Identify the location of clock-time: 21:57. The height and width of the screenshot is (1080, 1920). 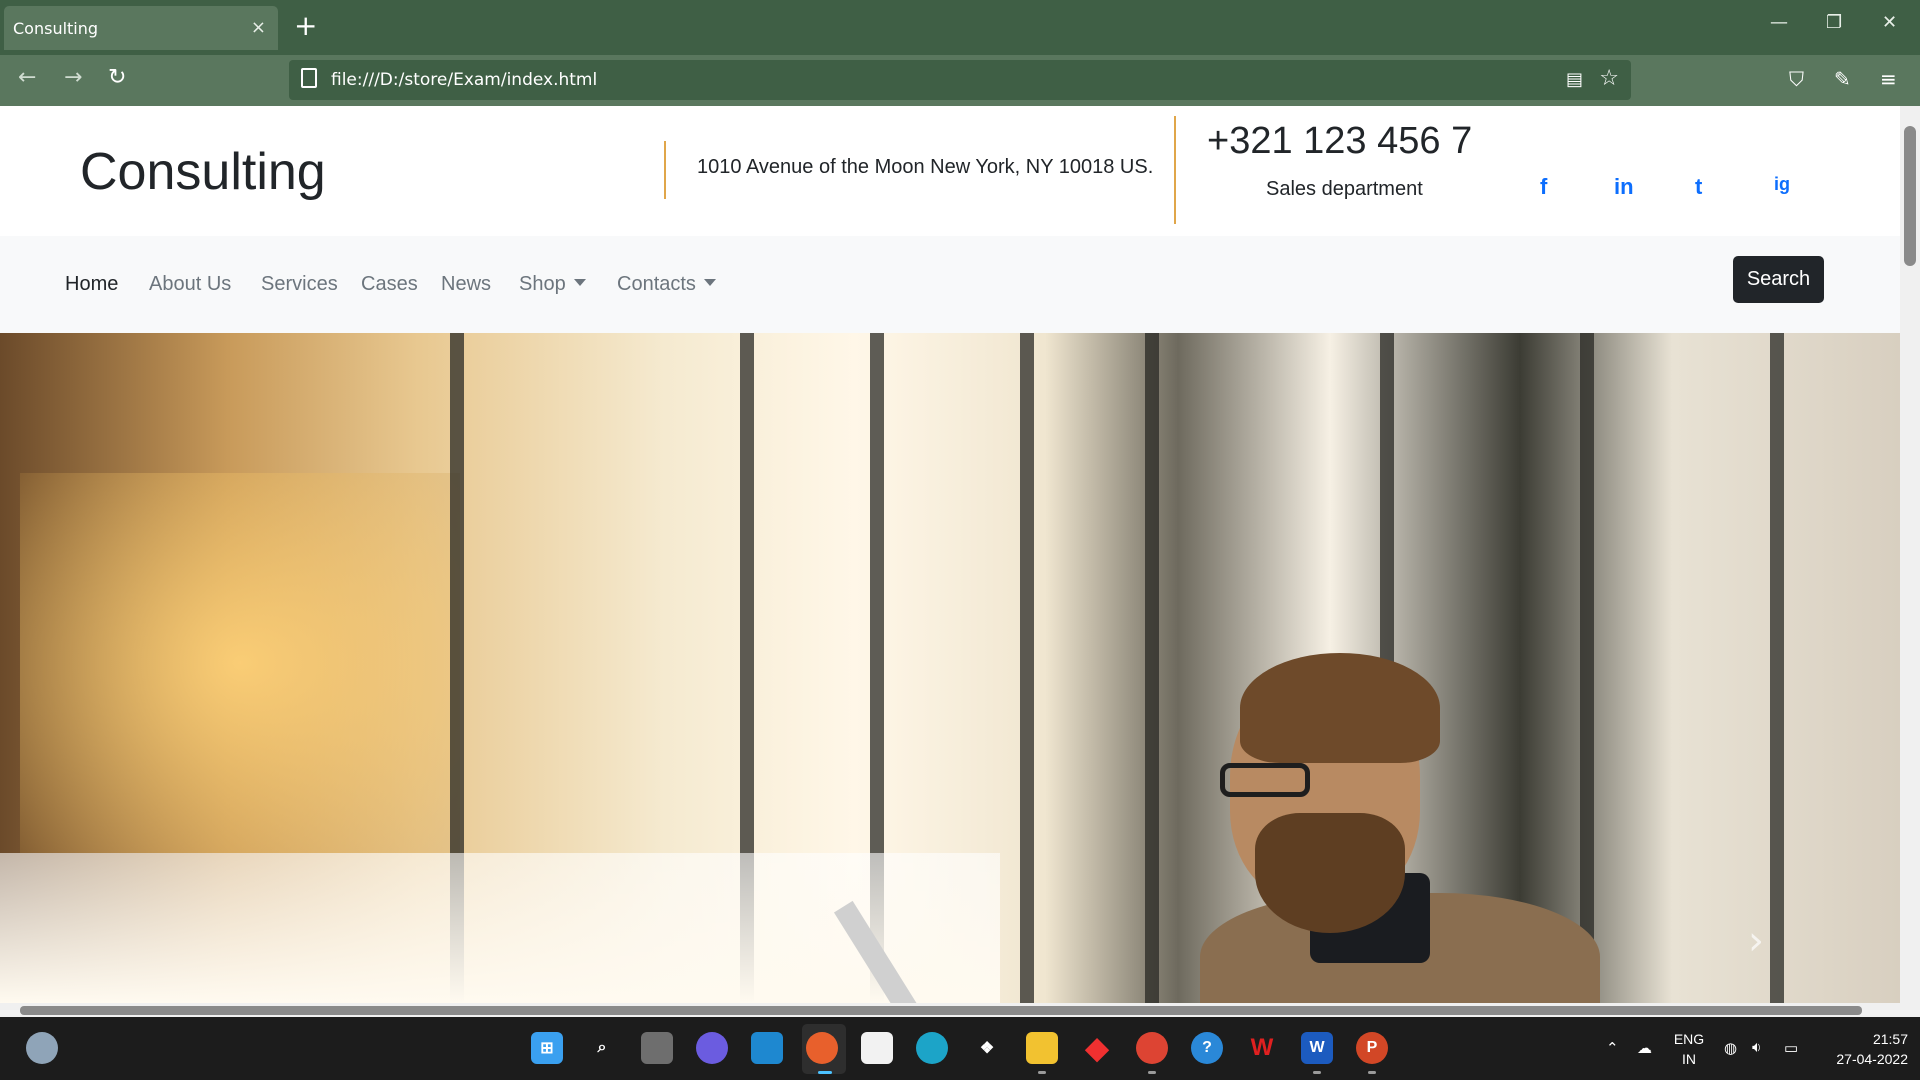
(1890, 1039).